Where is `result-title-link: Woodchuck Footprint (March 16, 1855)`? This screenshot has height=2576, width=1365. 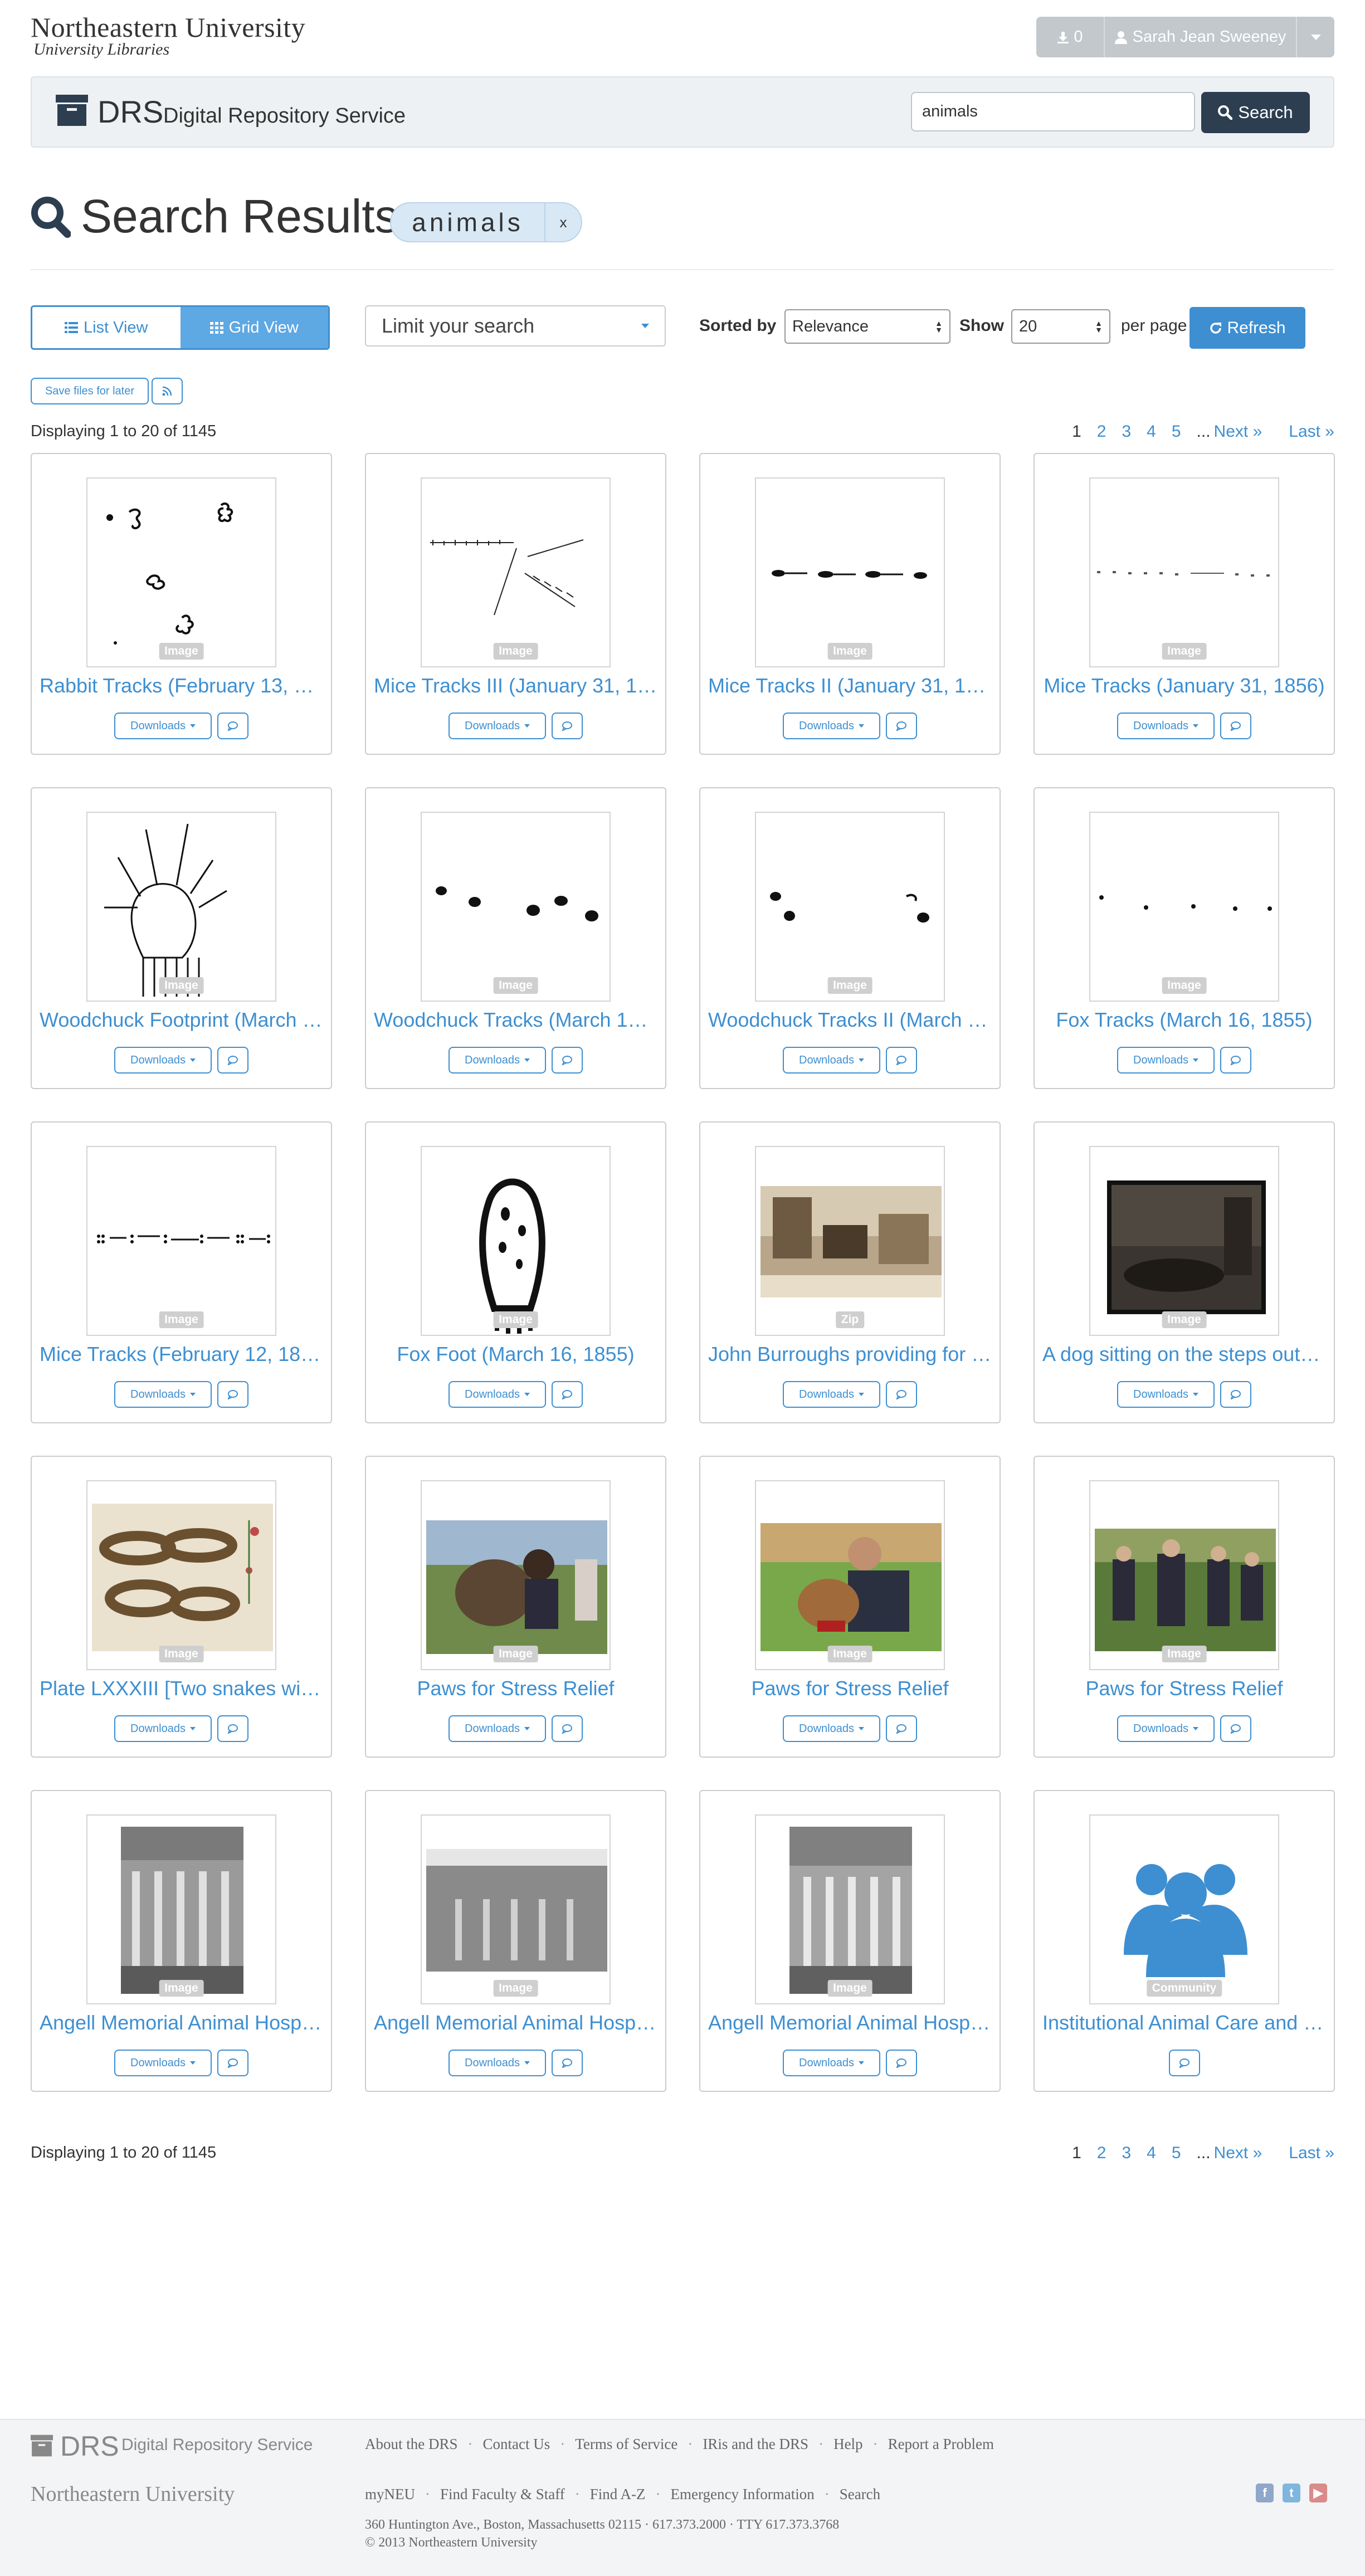
result-title-link: Woodchuck Footprint (March 16, 1855) is located at coordinates (181, 1020).